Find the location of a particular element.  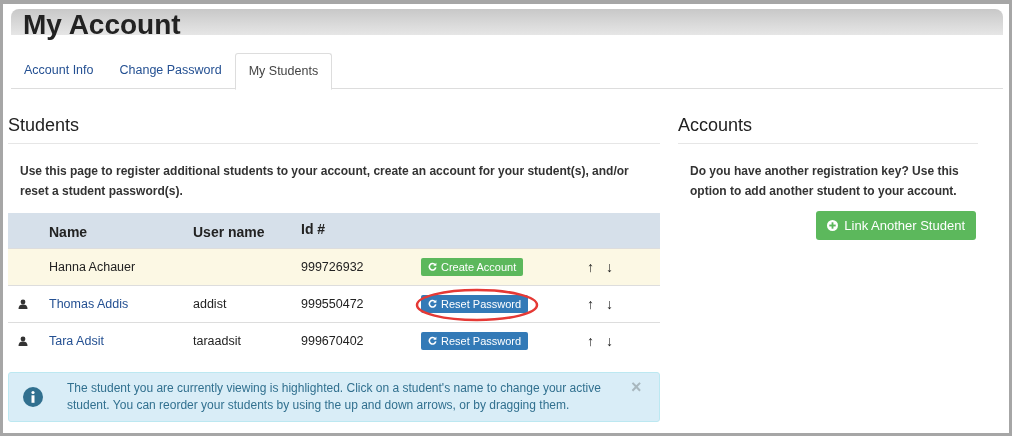

column-header: Id # is located at coordinates (313, 229).